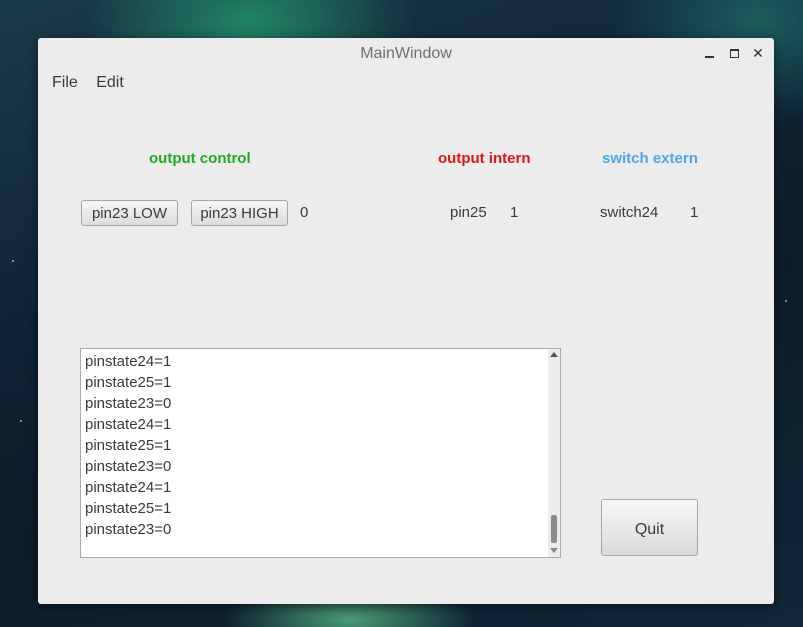 The image size is (803, 627). Describe the element at coordinates (304, 212) in the screenshot. I see `output-value: 0` at that location.